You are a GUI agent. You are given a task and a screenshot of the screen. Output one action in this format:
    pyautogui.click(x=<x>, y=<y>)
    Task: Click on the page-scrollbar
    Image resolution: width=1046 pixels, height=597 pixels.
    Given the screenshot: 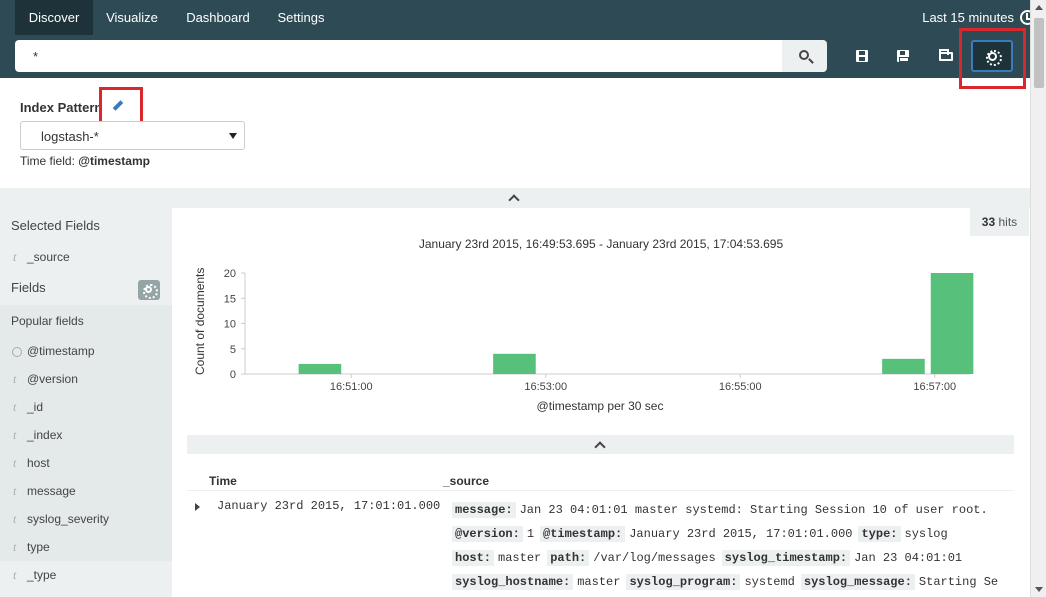 What is the action you would take?
    pyautogui.click(x=1038, y=298)
    